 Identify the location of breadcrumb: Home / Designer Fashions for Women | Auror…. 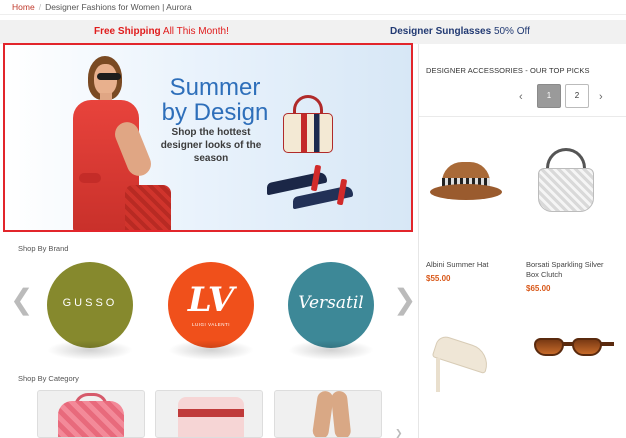
(313, 7).